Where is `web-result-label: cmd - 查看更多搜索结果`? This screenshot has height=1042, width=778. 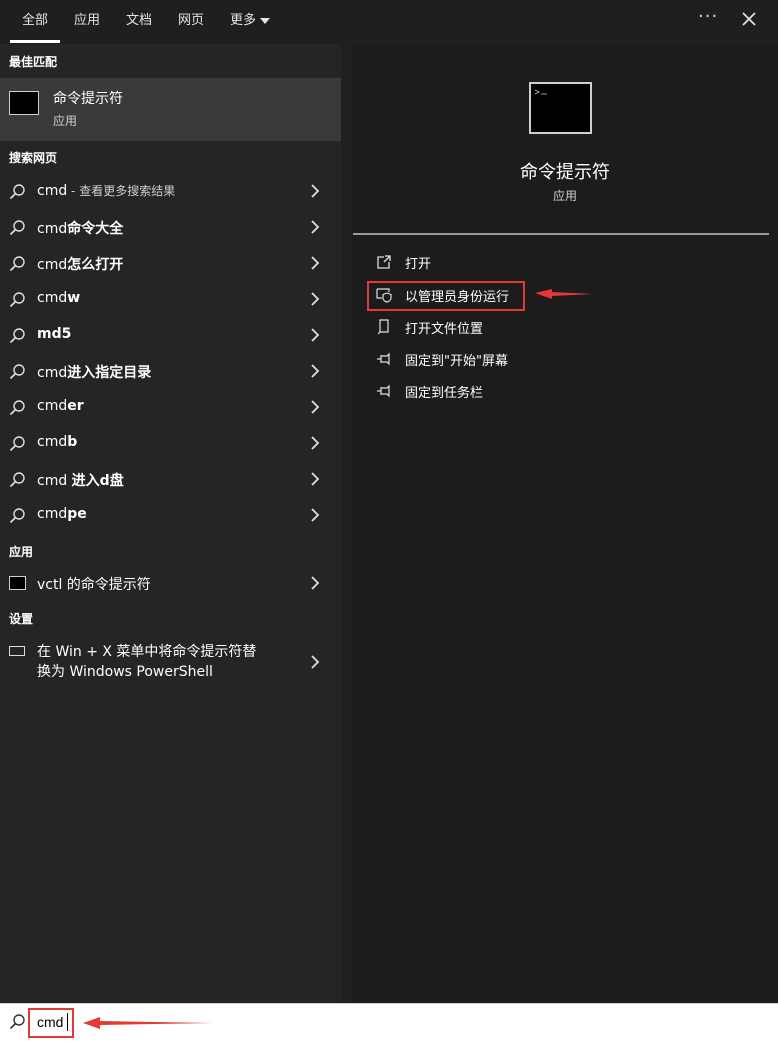 web-result-label: cmd - 查看更多搜索结果 is located at coordinates (106, 190).